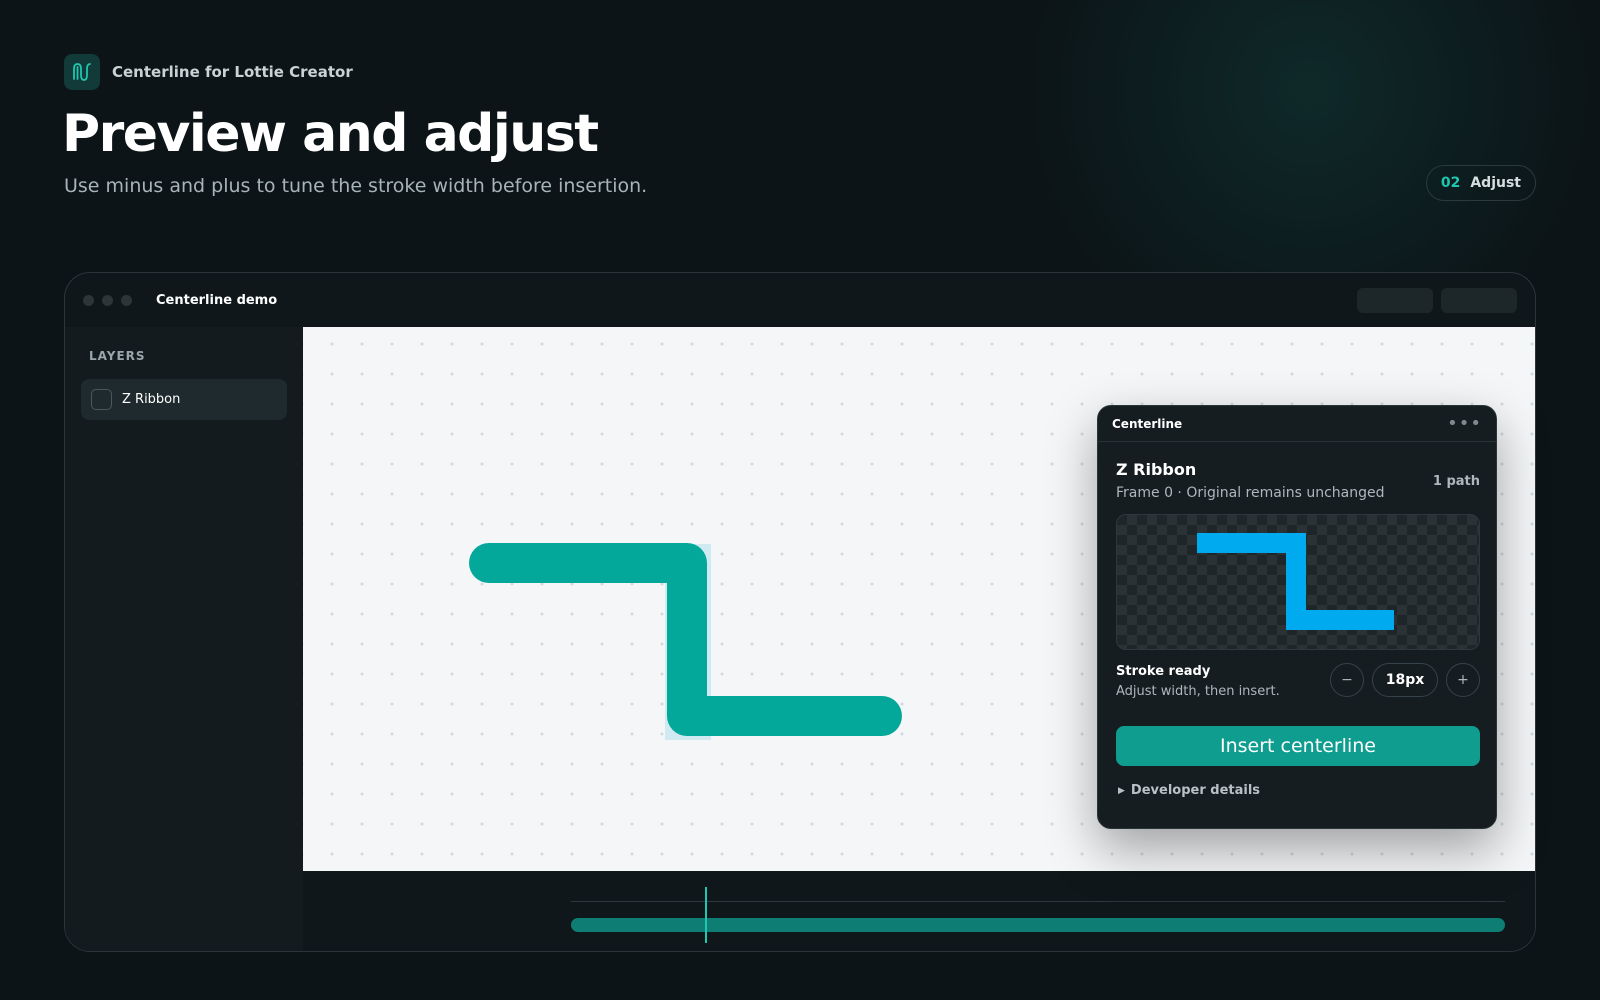 The width and height of the screenshot is (1600, 1000). I want to click on developer-details-label: Developer details, so click(1195, 790).